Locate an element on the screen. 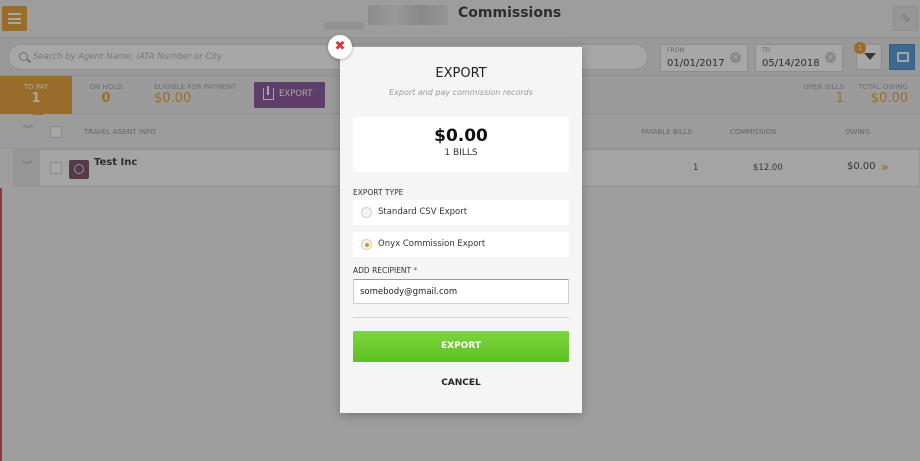 This screenshot has height=461, width=920. recipient-label: ADD RECIPIENT * is located at coordinates (385, 270).